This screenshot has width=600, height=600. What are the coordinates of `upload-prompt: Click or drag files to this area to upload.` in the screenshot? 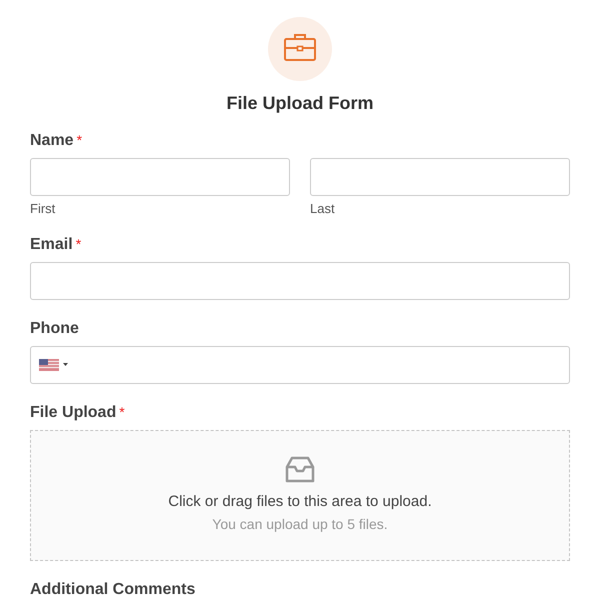 It's located at (300, 501).